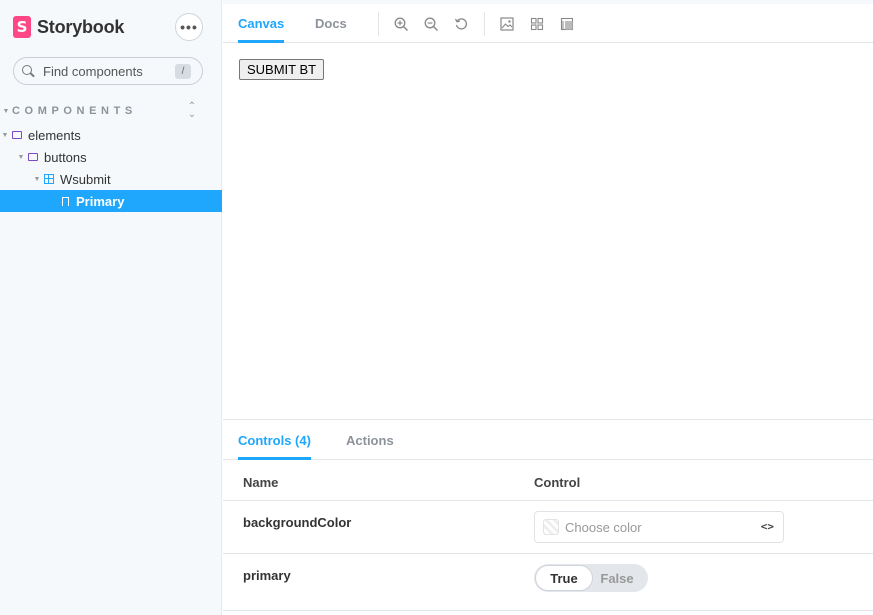  Describe the element at coordinates (28, 71) in the screenshot. I see `search-icon` at that location.